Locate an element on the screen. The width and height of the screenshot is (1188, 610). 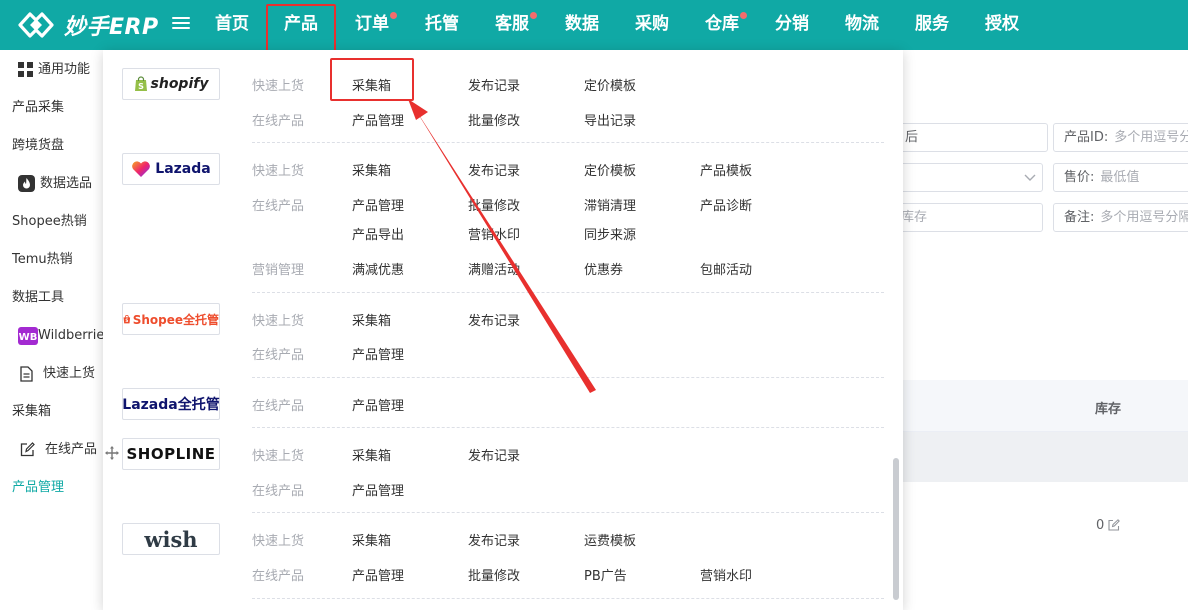
nav-hosting: 托管 is located at coordinates (442, 25).